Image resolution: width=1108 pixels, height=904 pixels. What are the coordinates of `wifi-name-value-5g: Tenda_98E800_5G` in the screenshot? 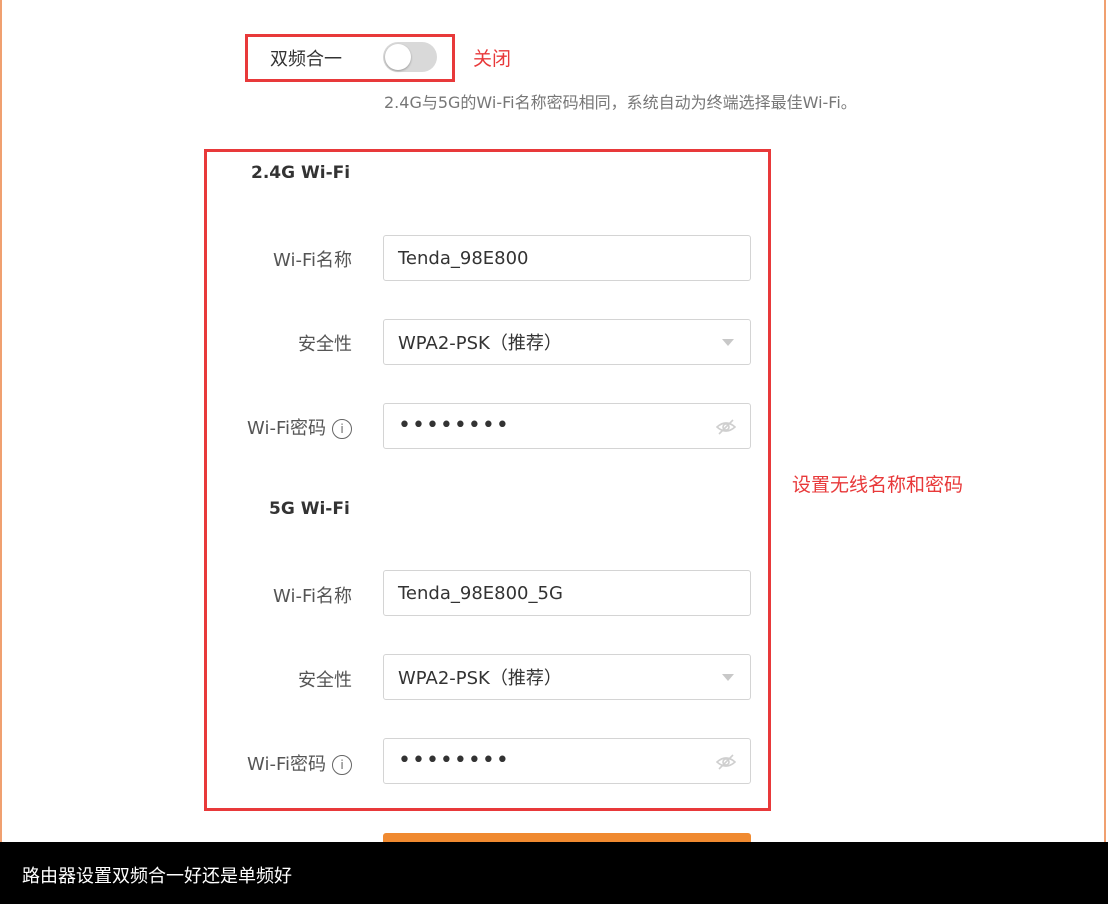 It's located at (480, 593).